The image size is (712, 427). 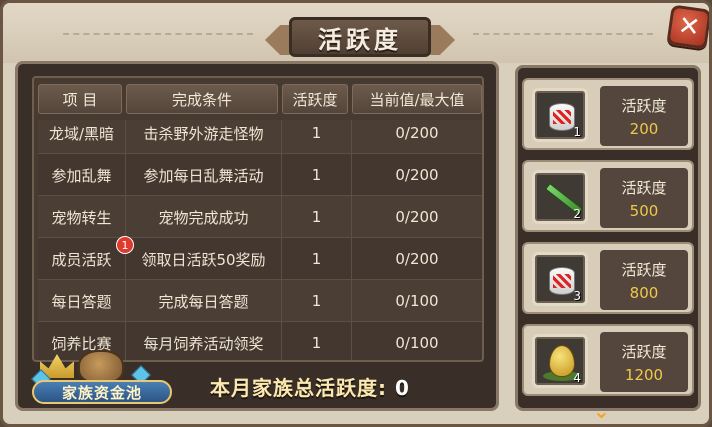 I want to click on reward-value: 200, so click(x=644, y=128).